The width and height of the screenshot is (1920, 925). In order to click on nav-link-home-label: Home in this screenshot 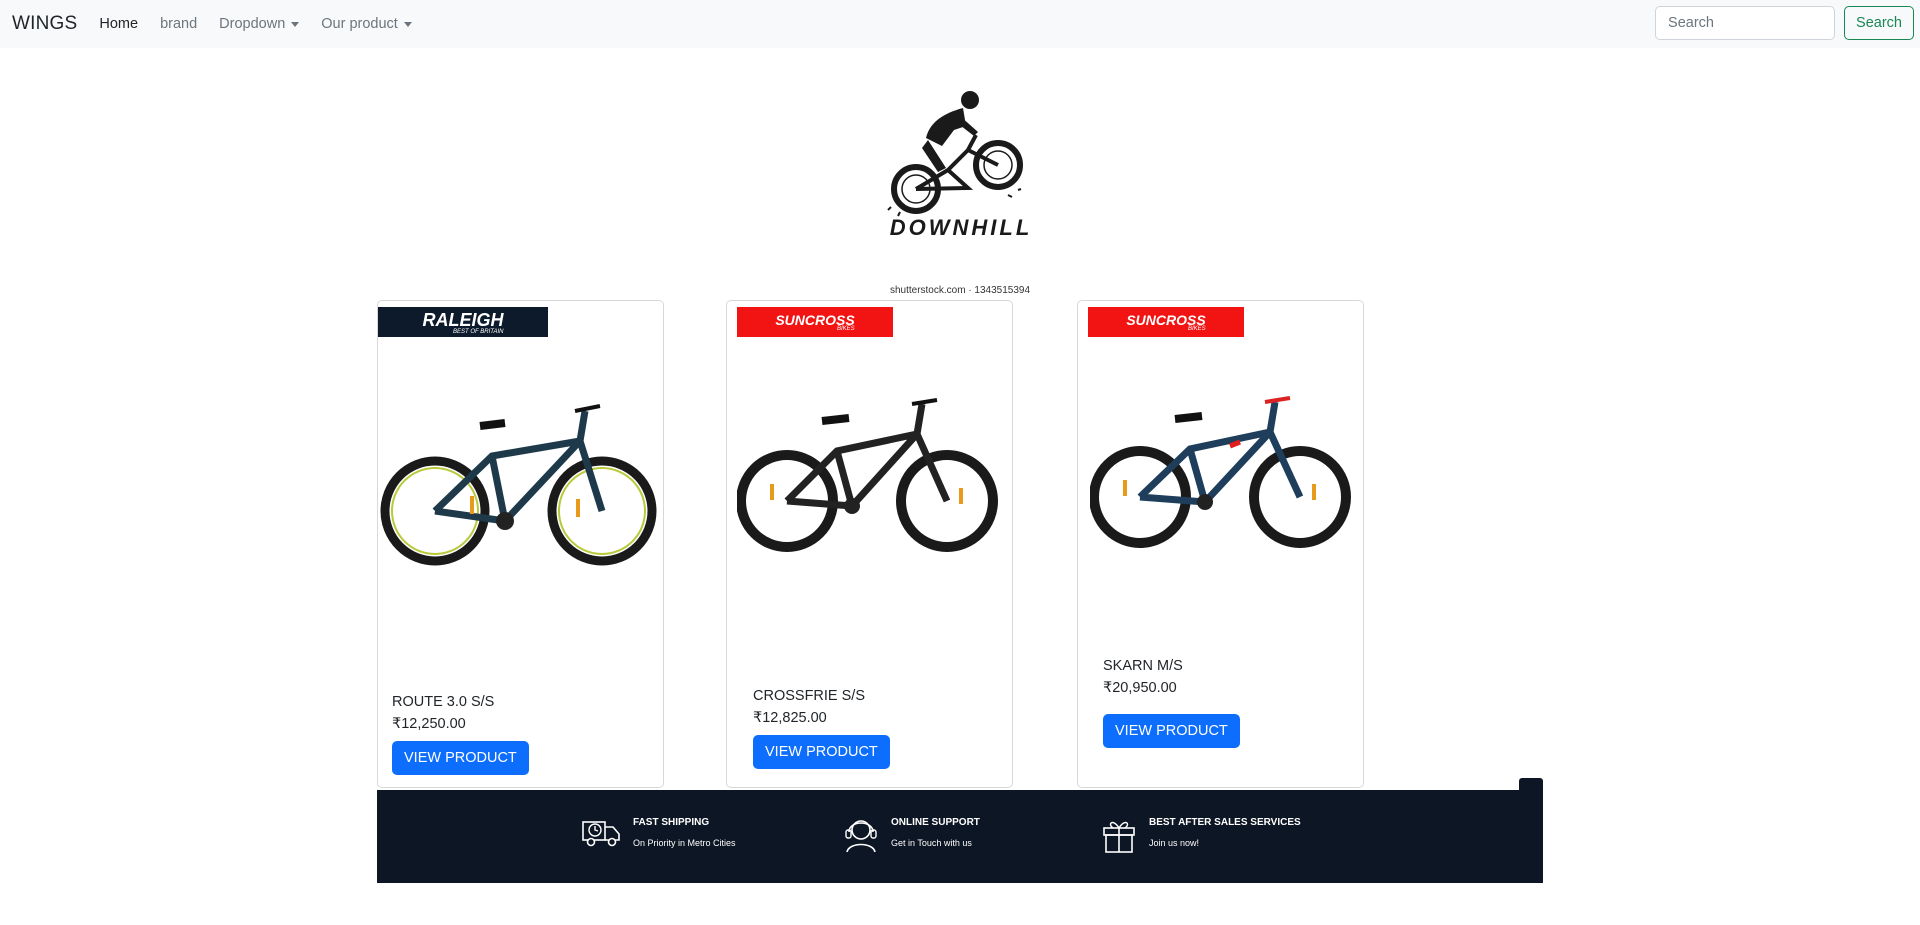, I will do `click(119, 24)`.